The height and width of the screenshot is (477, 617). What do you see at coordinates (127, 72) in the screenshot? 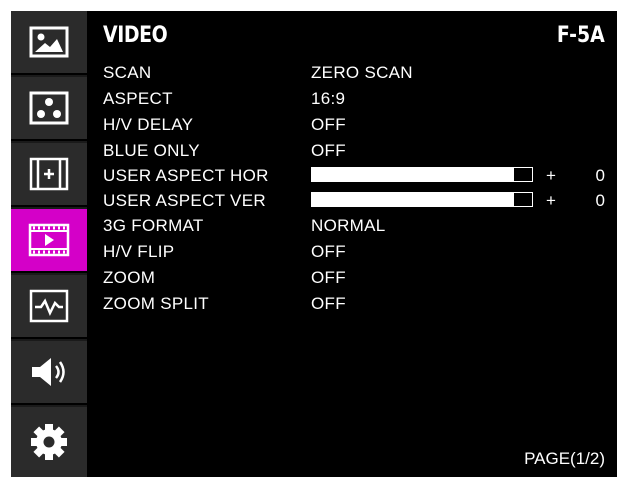
I see `menu-label: SCAN` at bounding box center [127, 72].